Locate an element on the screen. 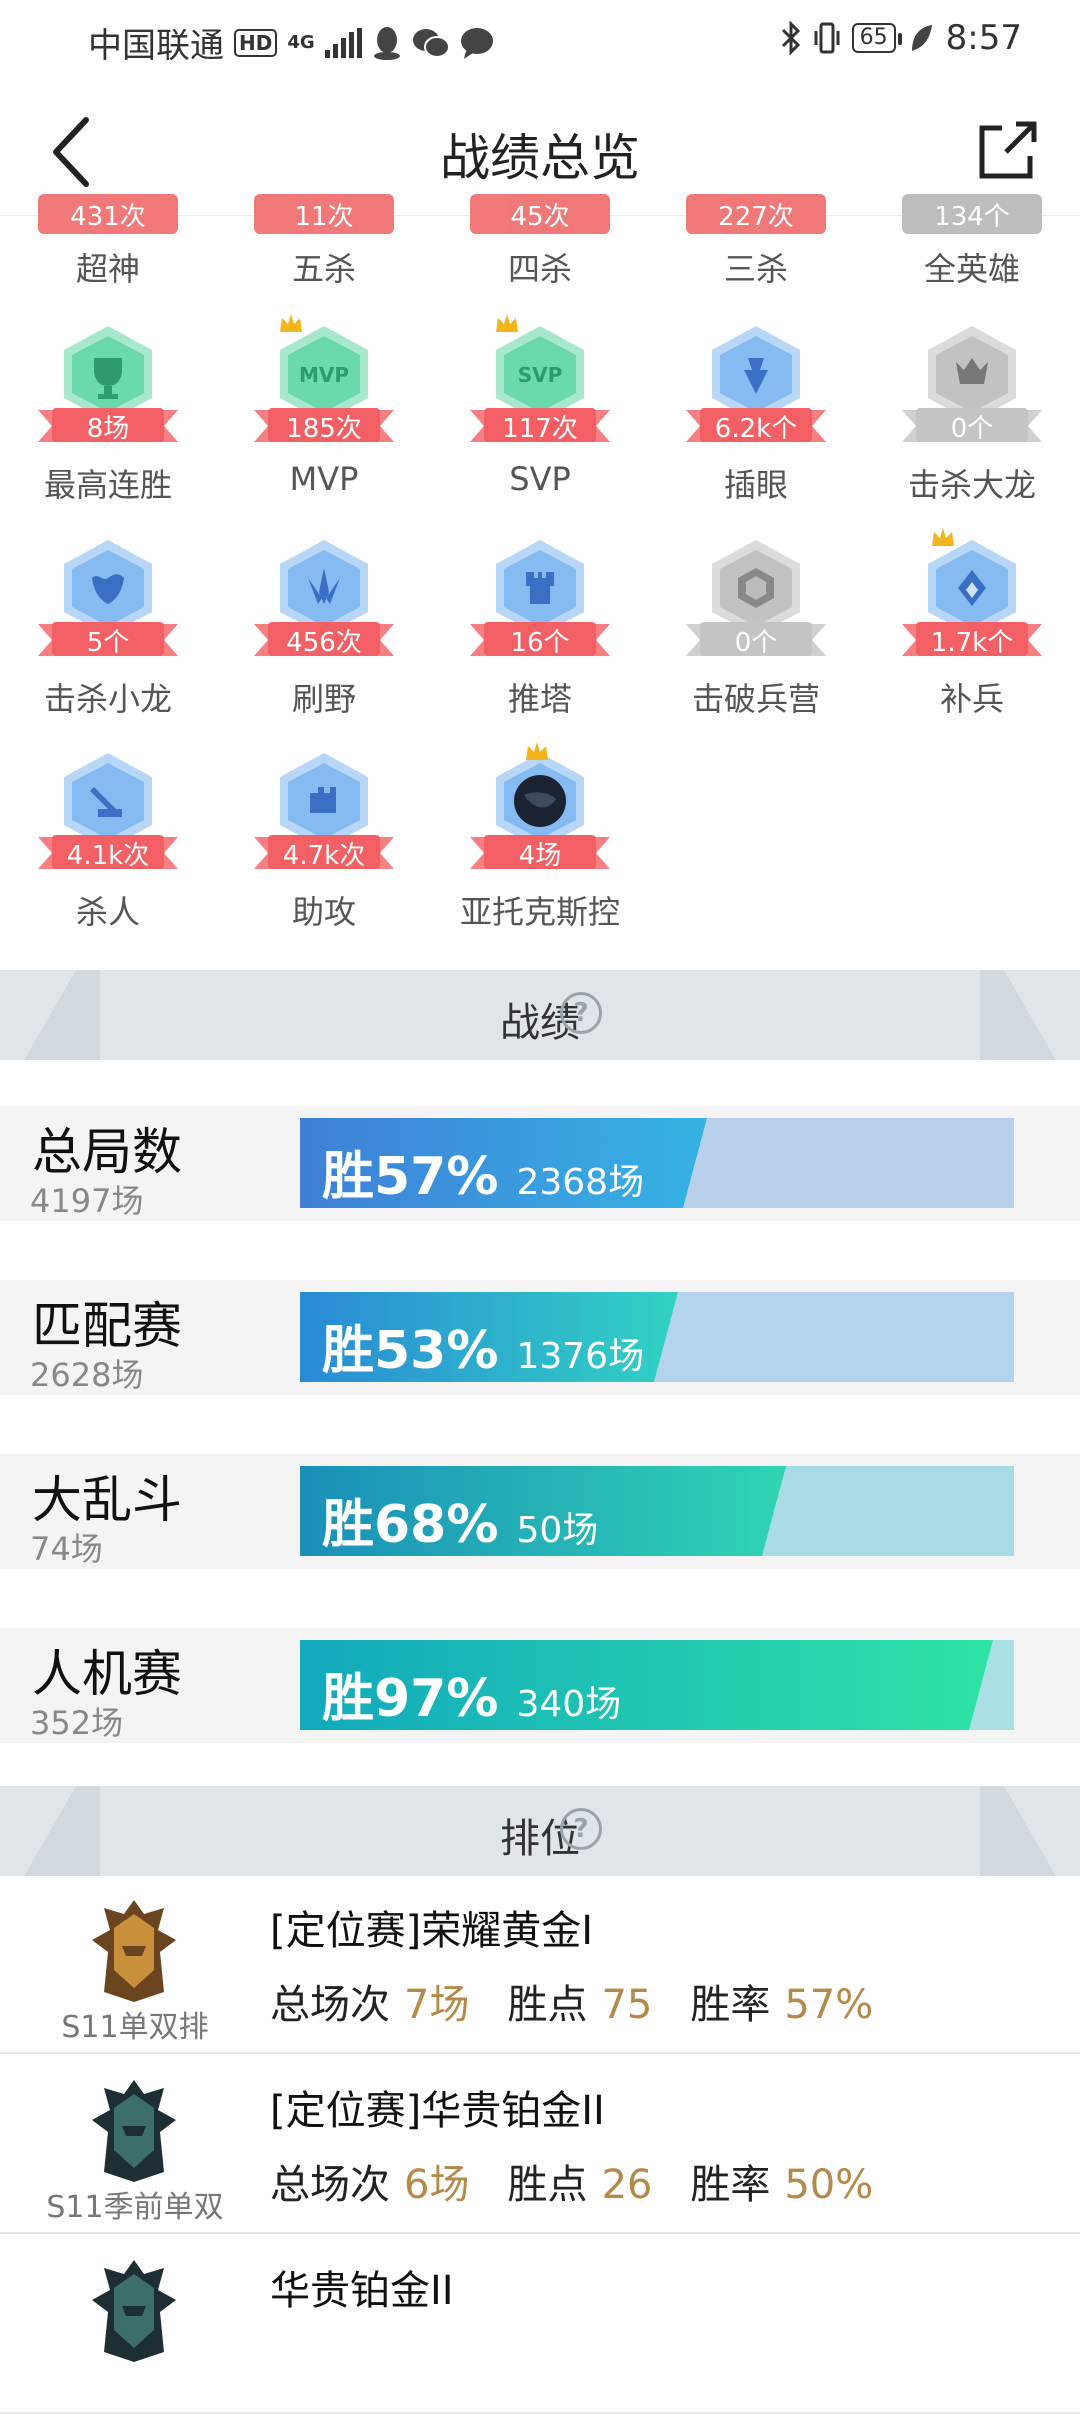 This screenshot has height=2414, width=1080. achievement-item: 16个推塔 is located at coordinates (540, 627).